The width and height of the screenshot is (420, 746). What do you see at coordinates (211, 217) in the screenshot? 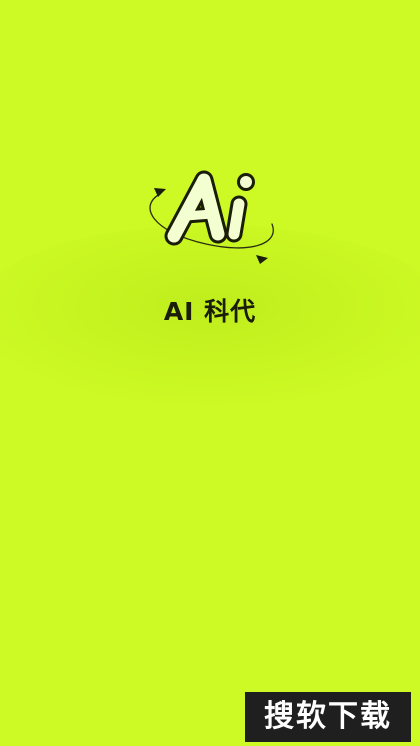
I see `ai-orbit-logo-icon` at bounding box center [211, 217].